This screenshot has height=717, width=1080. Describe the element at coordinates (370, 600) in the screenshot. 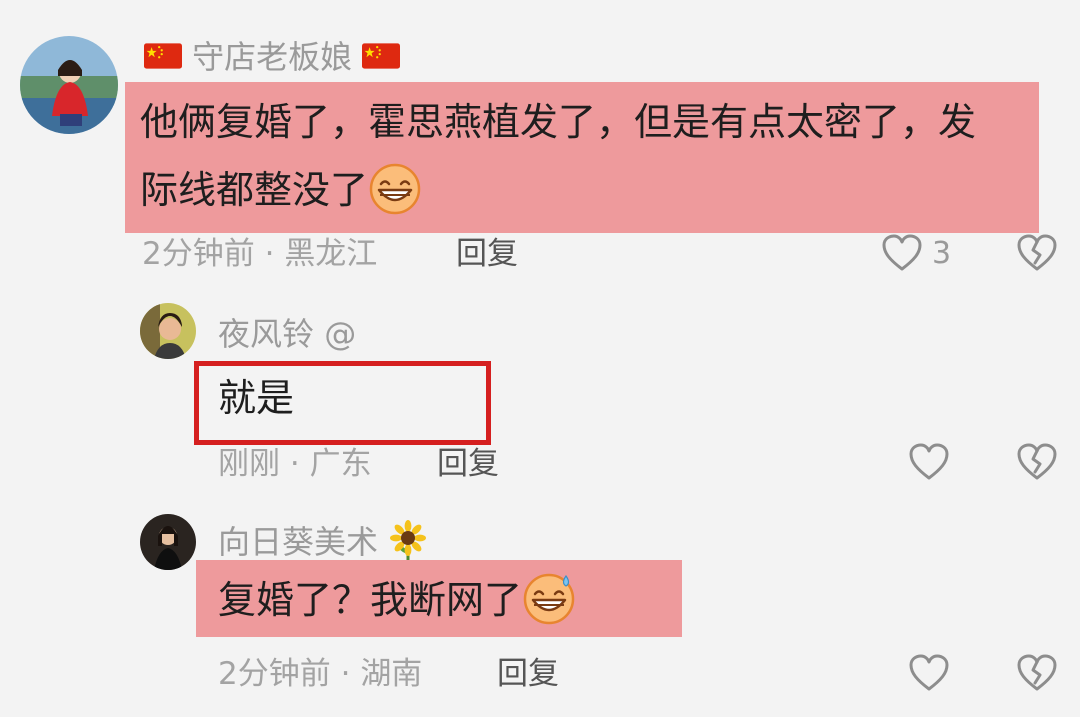

I see `comment-line: 复婚了？我断网了` at that location.